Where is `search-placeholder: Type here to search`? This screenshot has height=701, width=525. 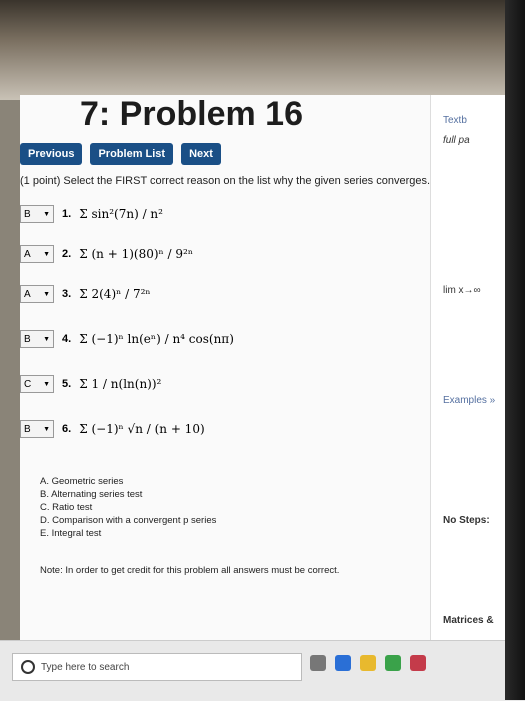 search-placeholder: Type here to search is located at coordinates (85, 667).